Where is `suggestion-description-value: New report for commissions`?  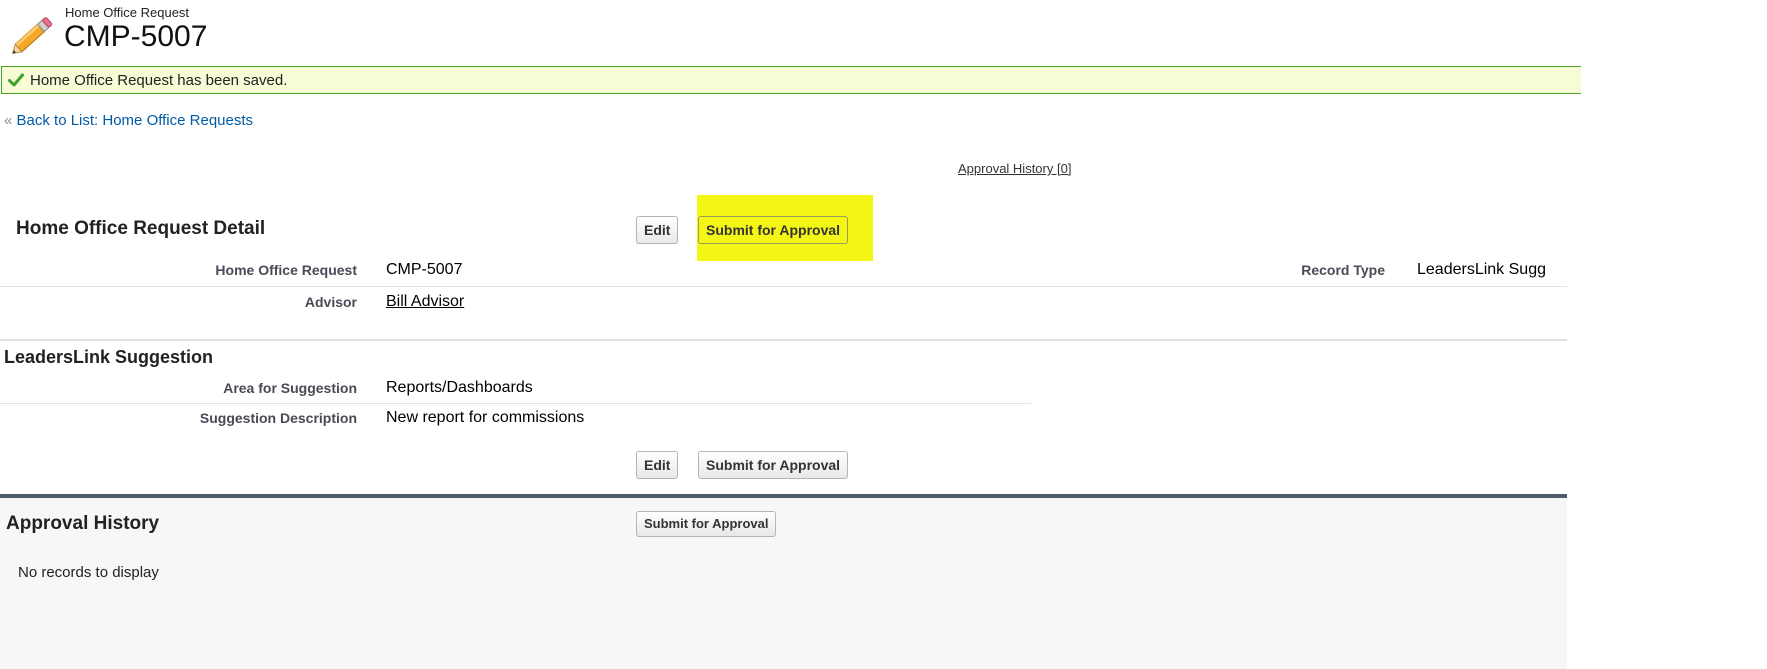 suggestion-description-value: New report for commissions is located at coordinates (485, 417).